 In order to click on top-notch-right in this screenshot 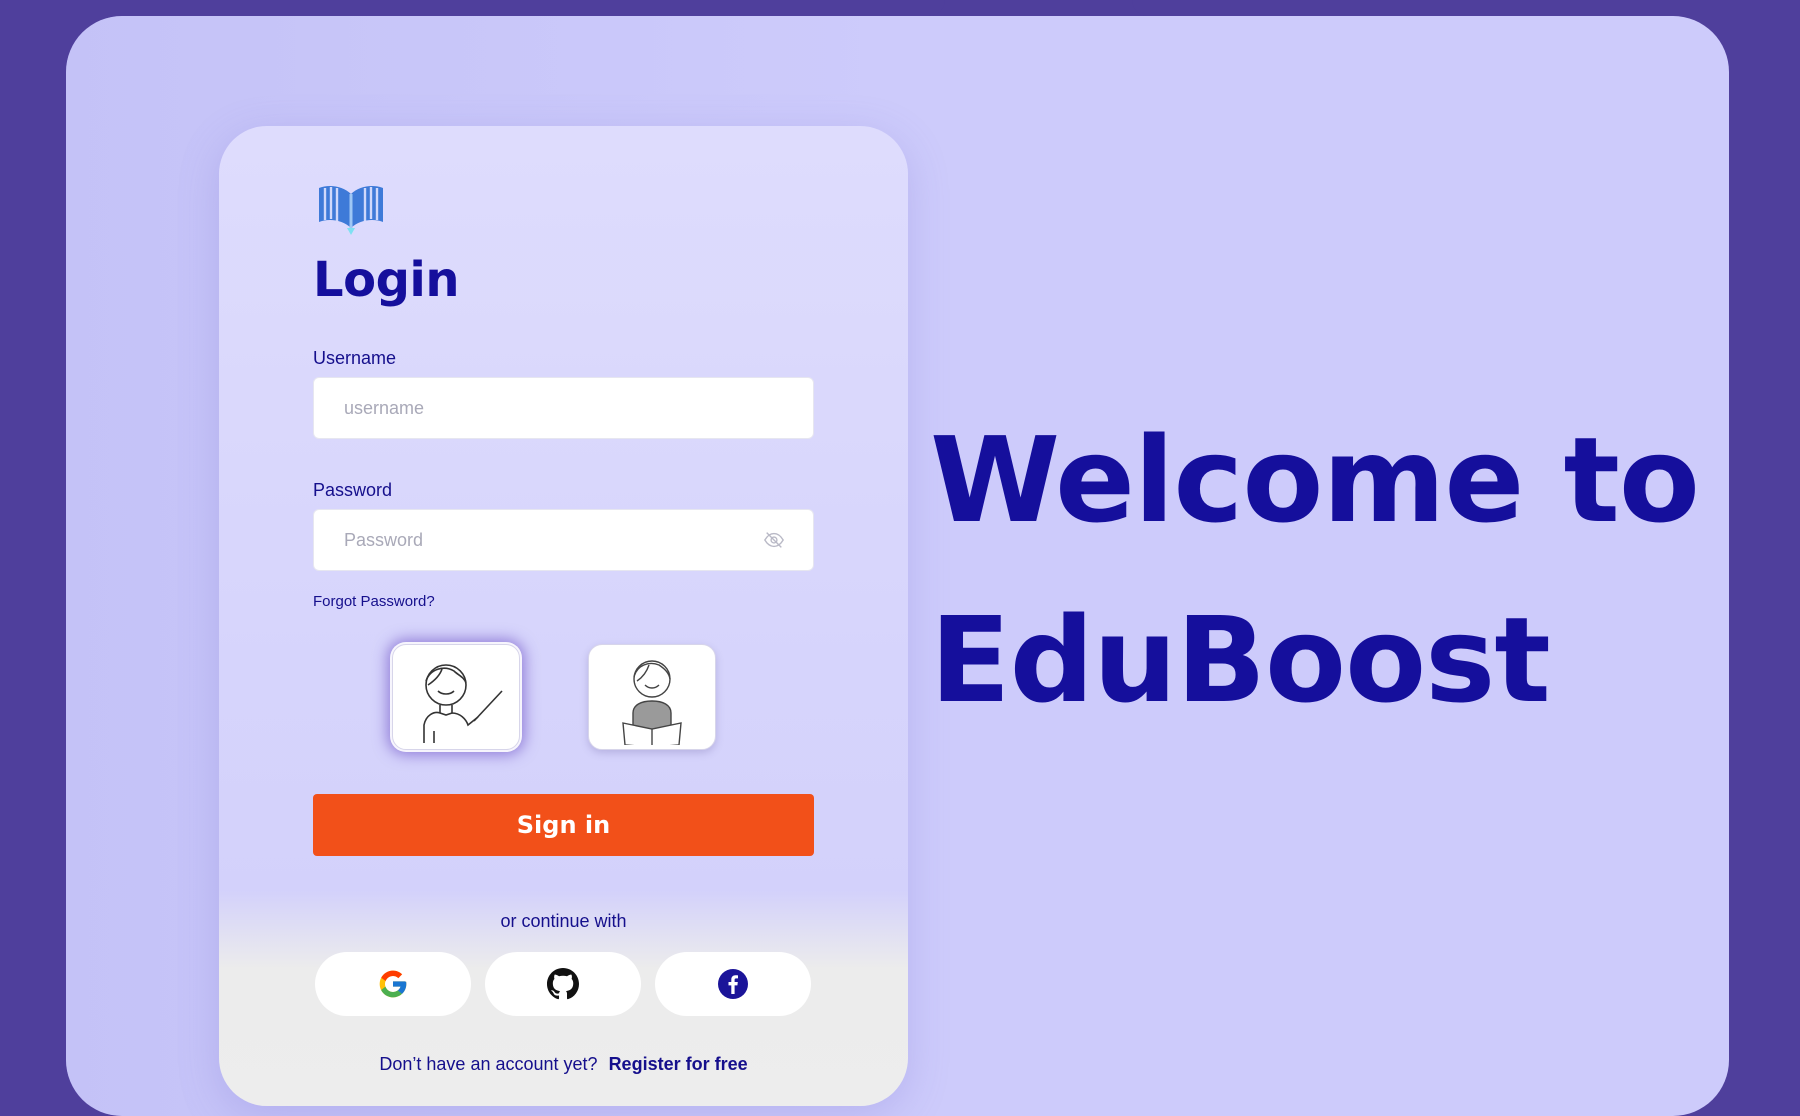, I will do `click(1466, 8)`.